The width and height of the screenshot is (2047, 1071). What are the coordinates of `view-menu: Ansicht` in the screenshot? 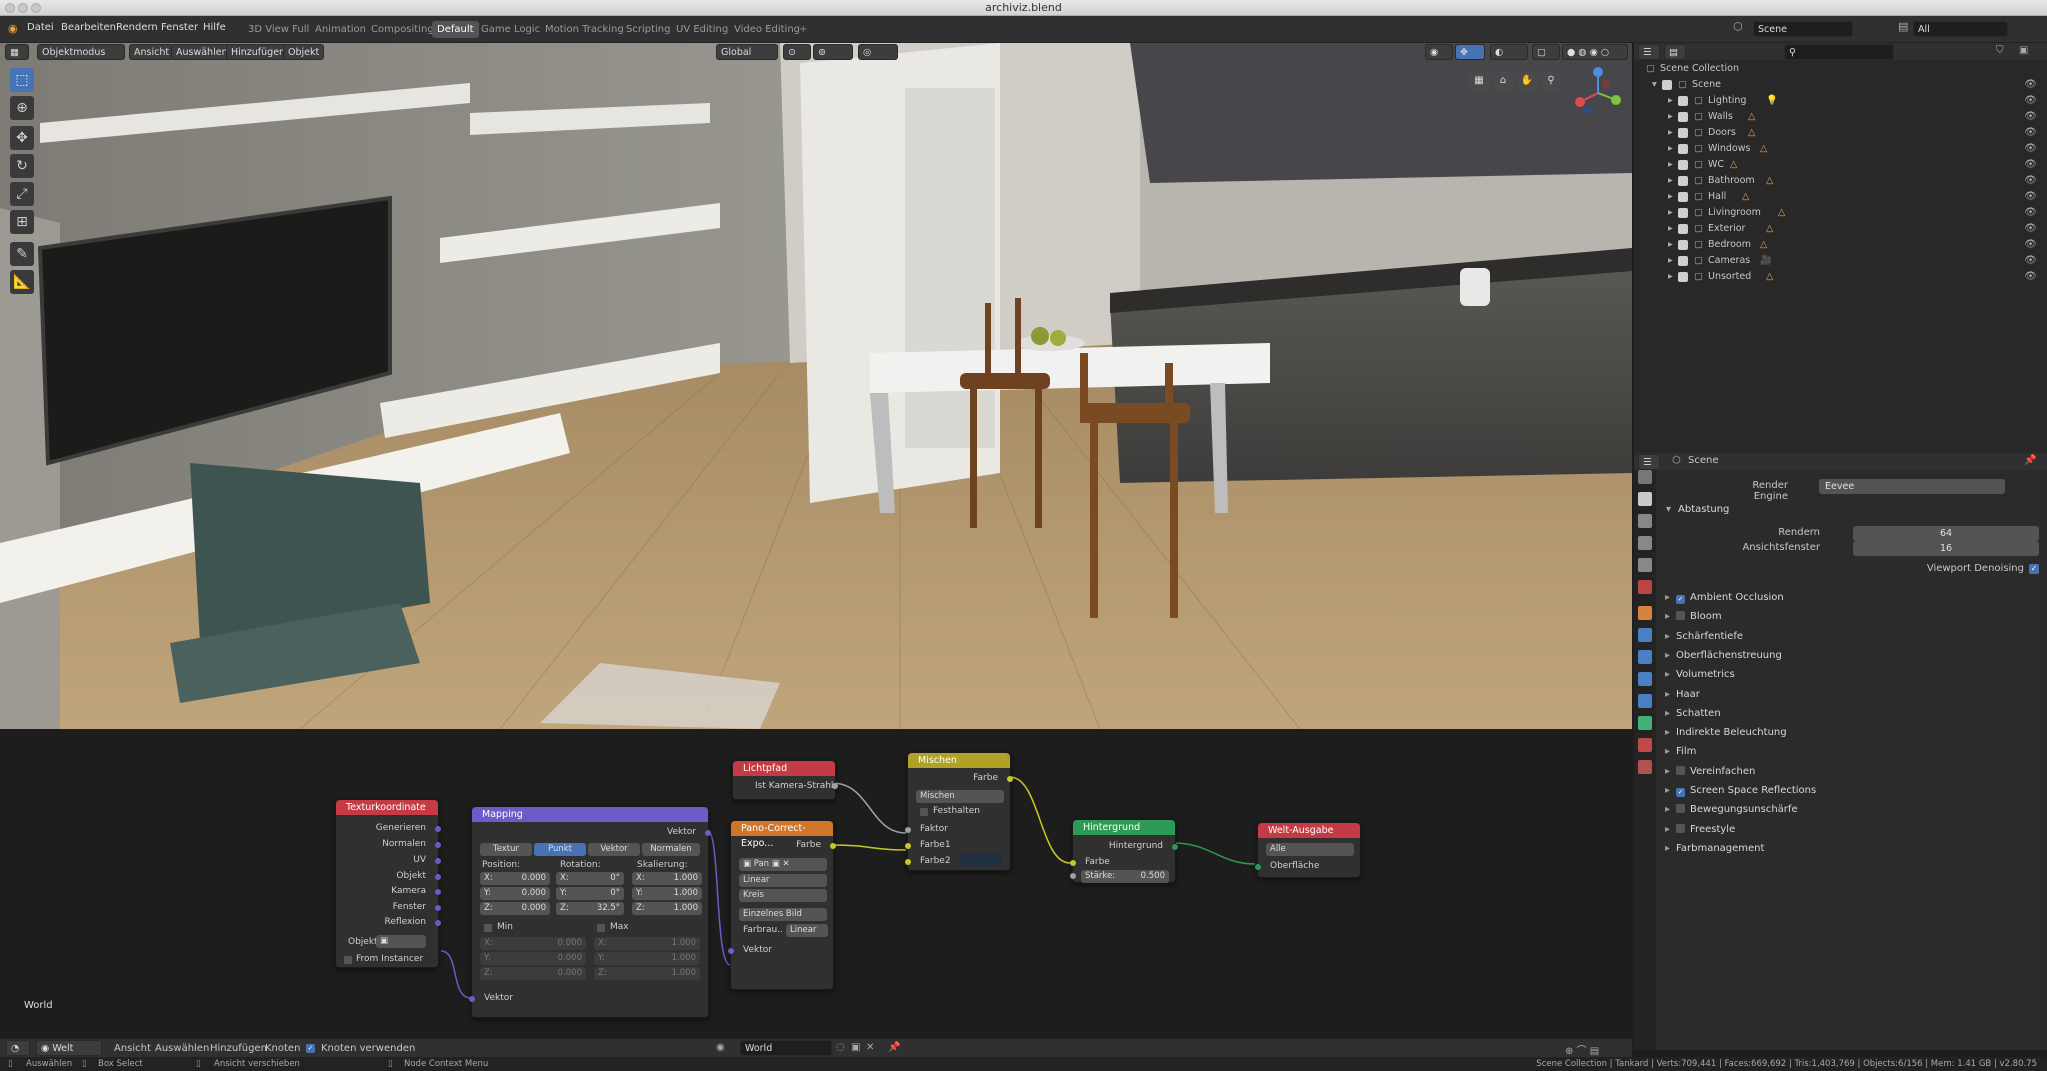 It's located at (152, 52).